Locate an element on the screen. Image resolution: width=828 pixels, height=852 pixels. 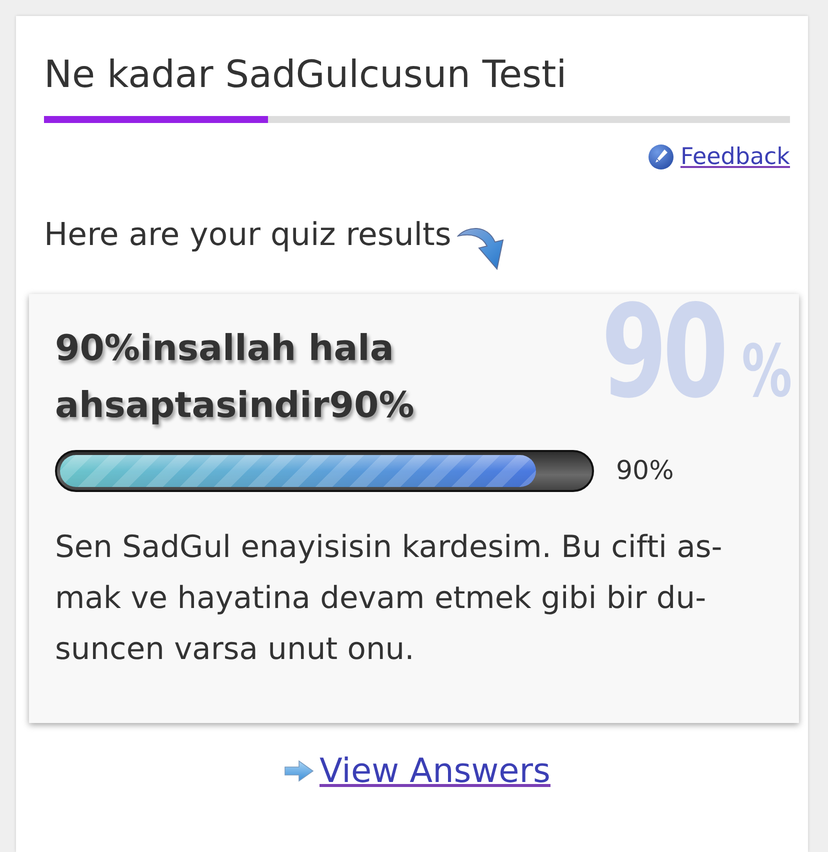
feedback-link: Feedback is located at coordinates (735, 157).